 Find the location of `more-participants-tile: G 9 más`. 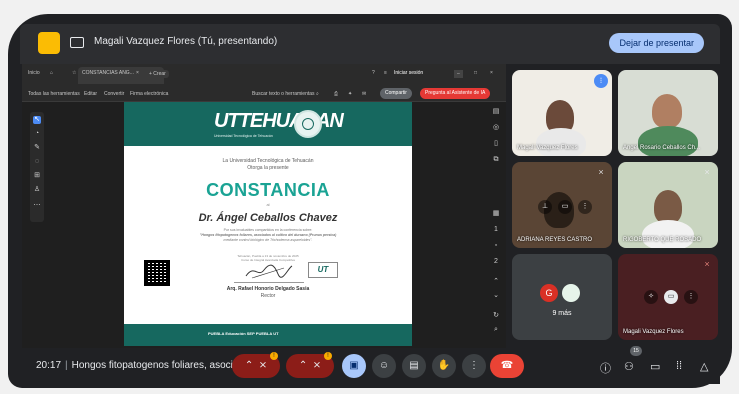

more-participants-tile: G 9 más is located at coordinates (562, 297).